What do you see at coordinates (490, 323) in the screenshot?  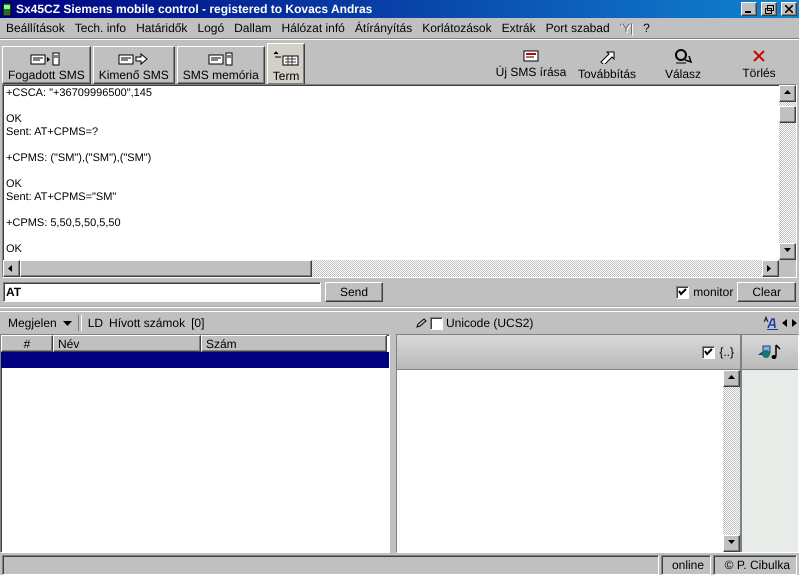 I see `checkbox-label: Unicode (UCS2)` at bounding box center [490, 323].